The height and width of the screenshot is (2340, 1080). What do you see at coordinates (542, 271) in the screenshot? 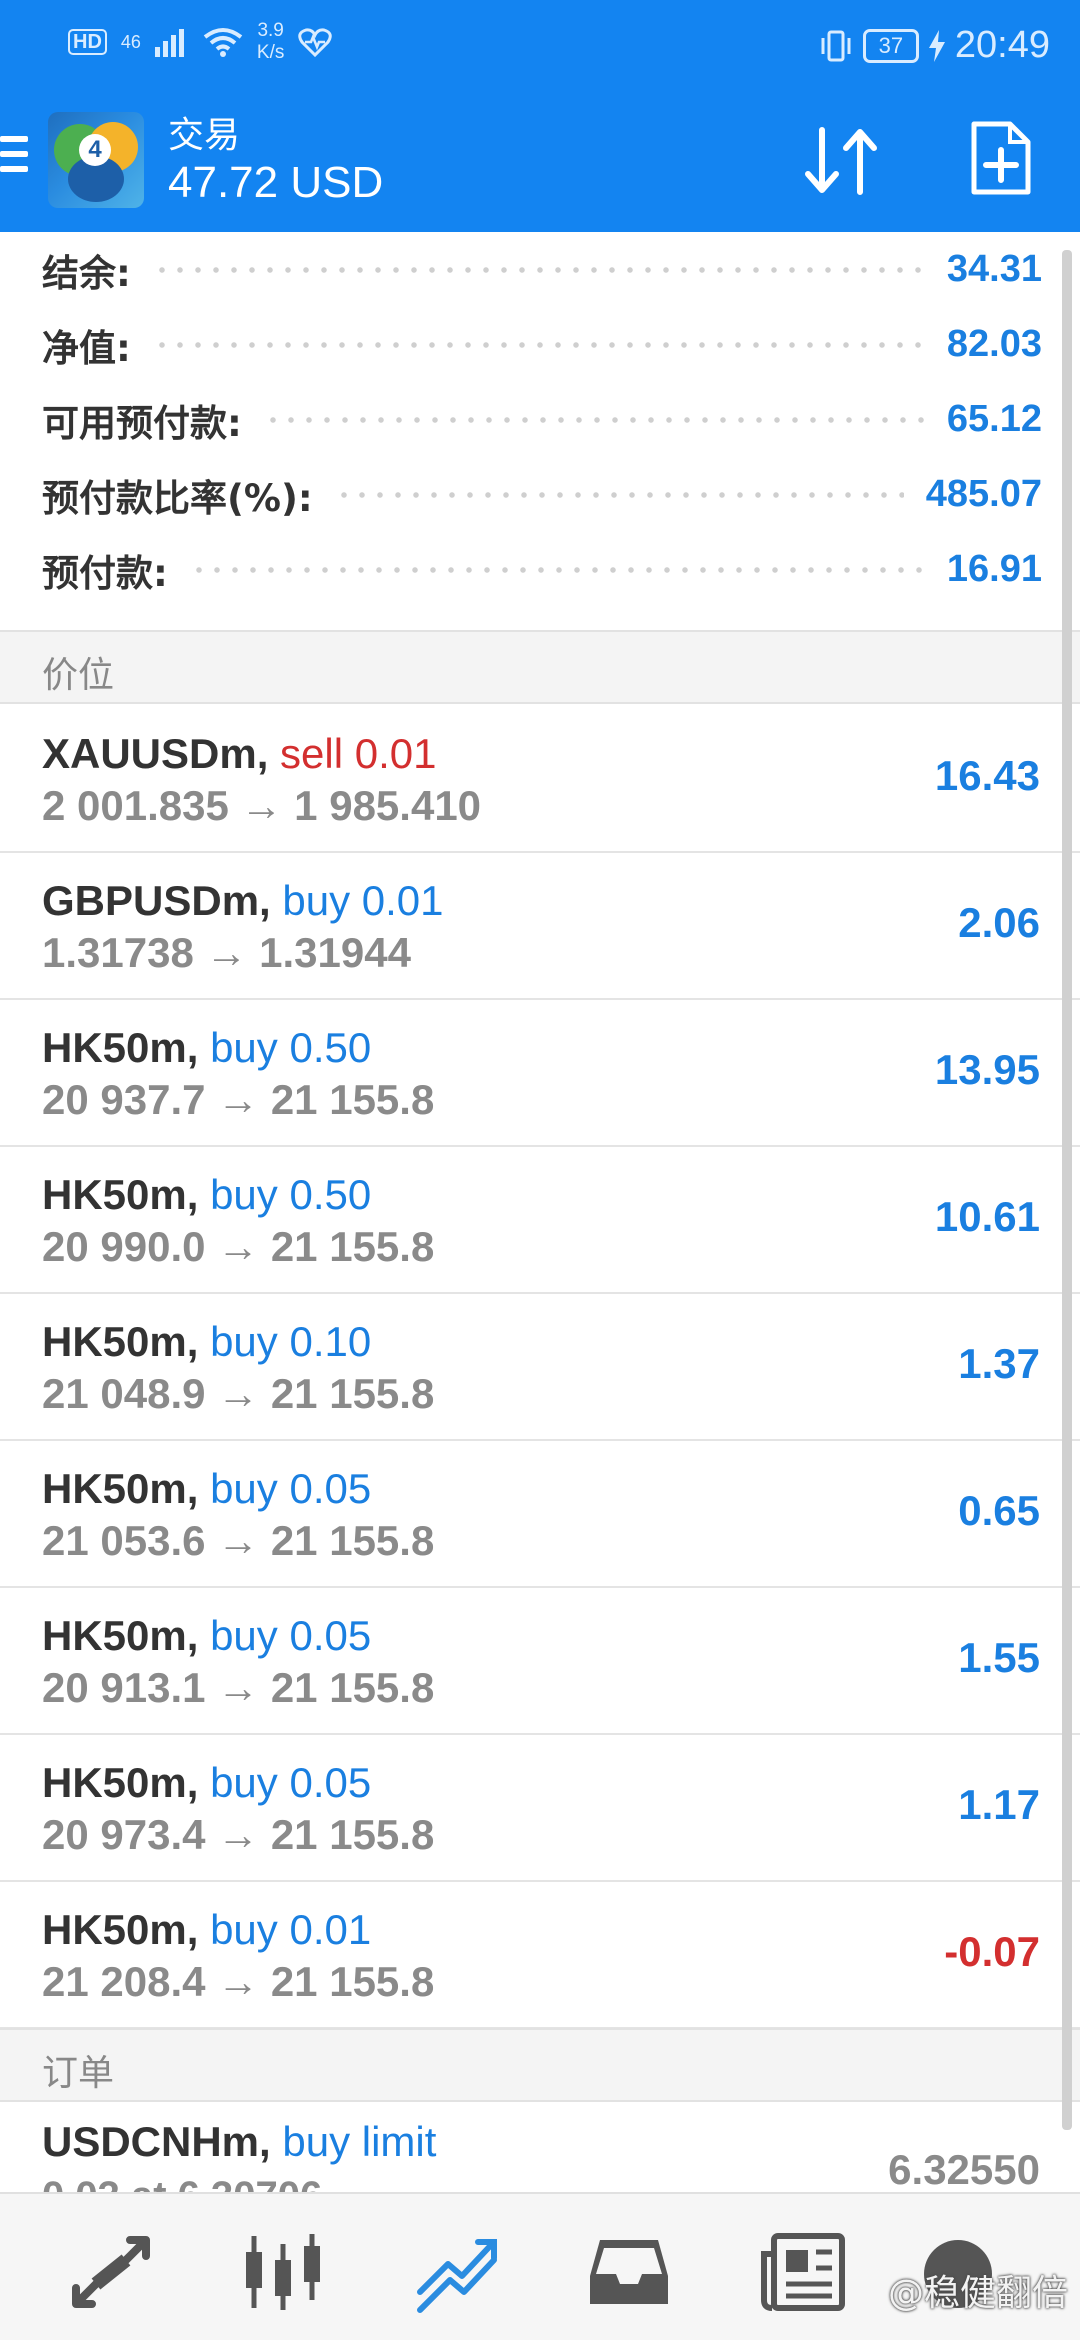
I see `summary-balance-row: 结余: 34.31` at bounding box center [542, 271].